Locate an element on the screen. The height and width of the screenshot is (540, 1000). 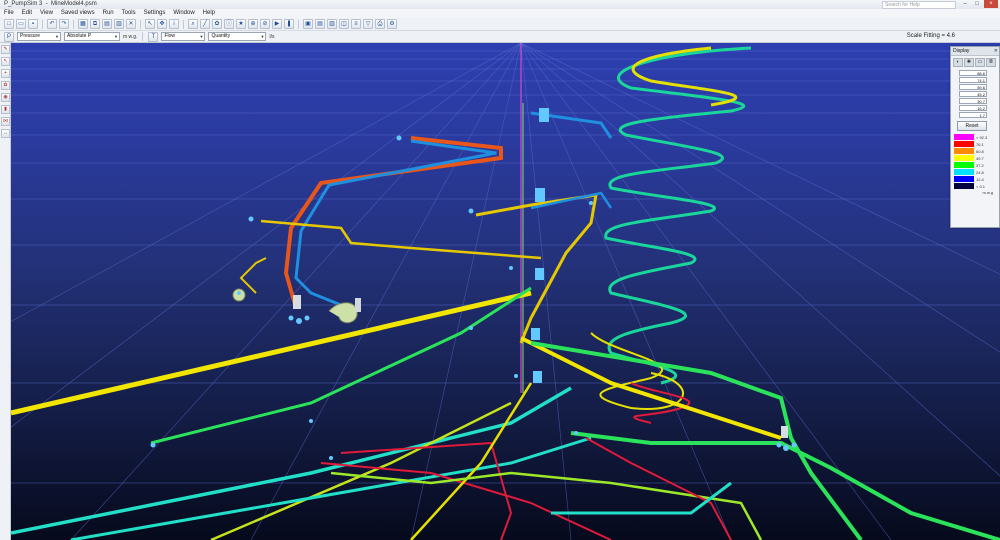
menu-edit: Edit is located at coordinates (27, 13).